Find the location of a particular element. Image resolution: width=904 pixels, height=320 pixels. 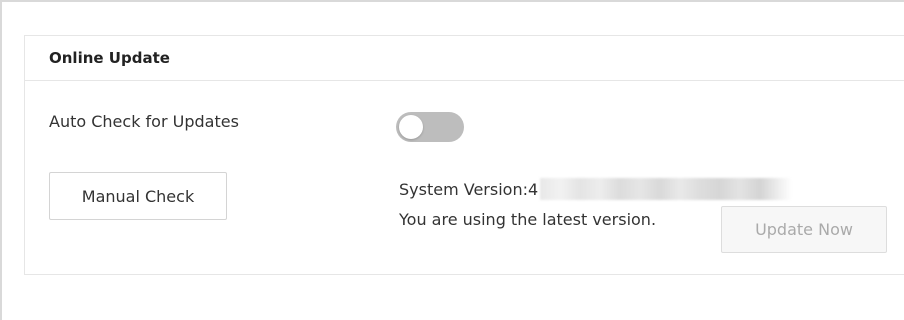

panel-header: Online Update is located at coordinates (464, 58).